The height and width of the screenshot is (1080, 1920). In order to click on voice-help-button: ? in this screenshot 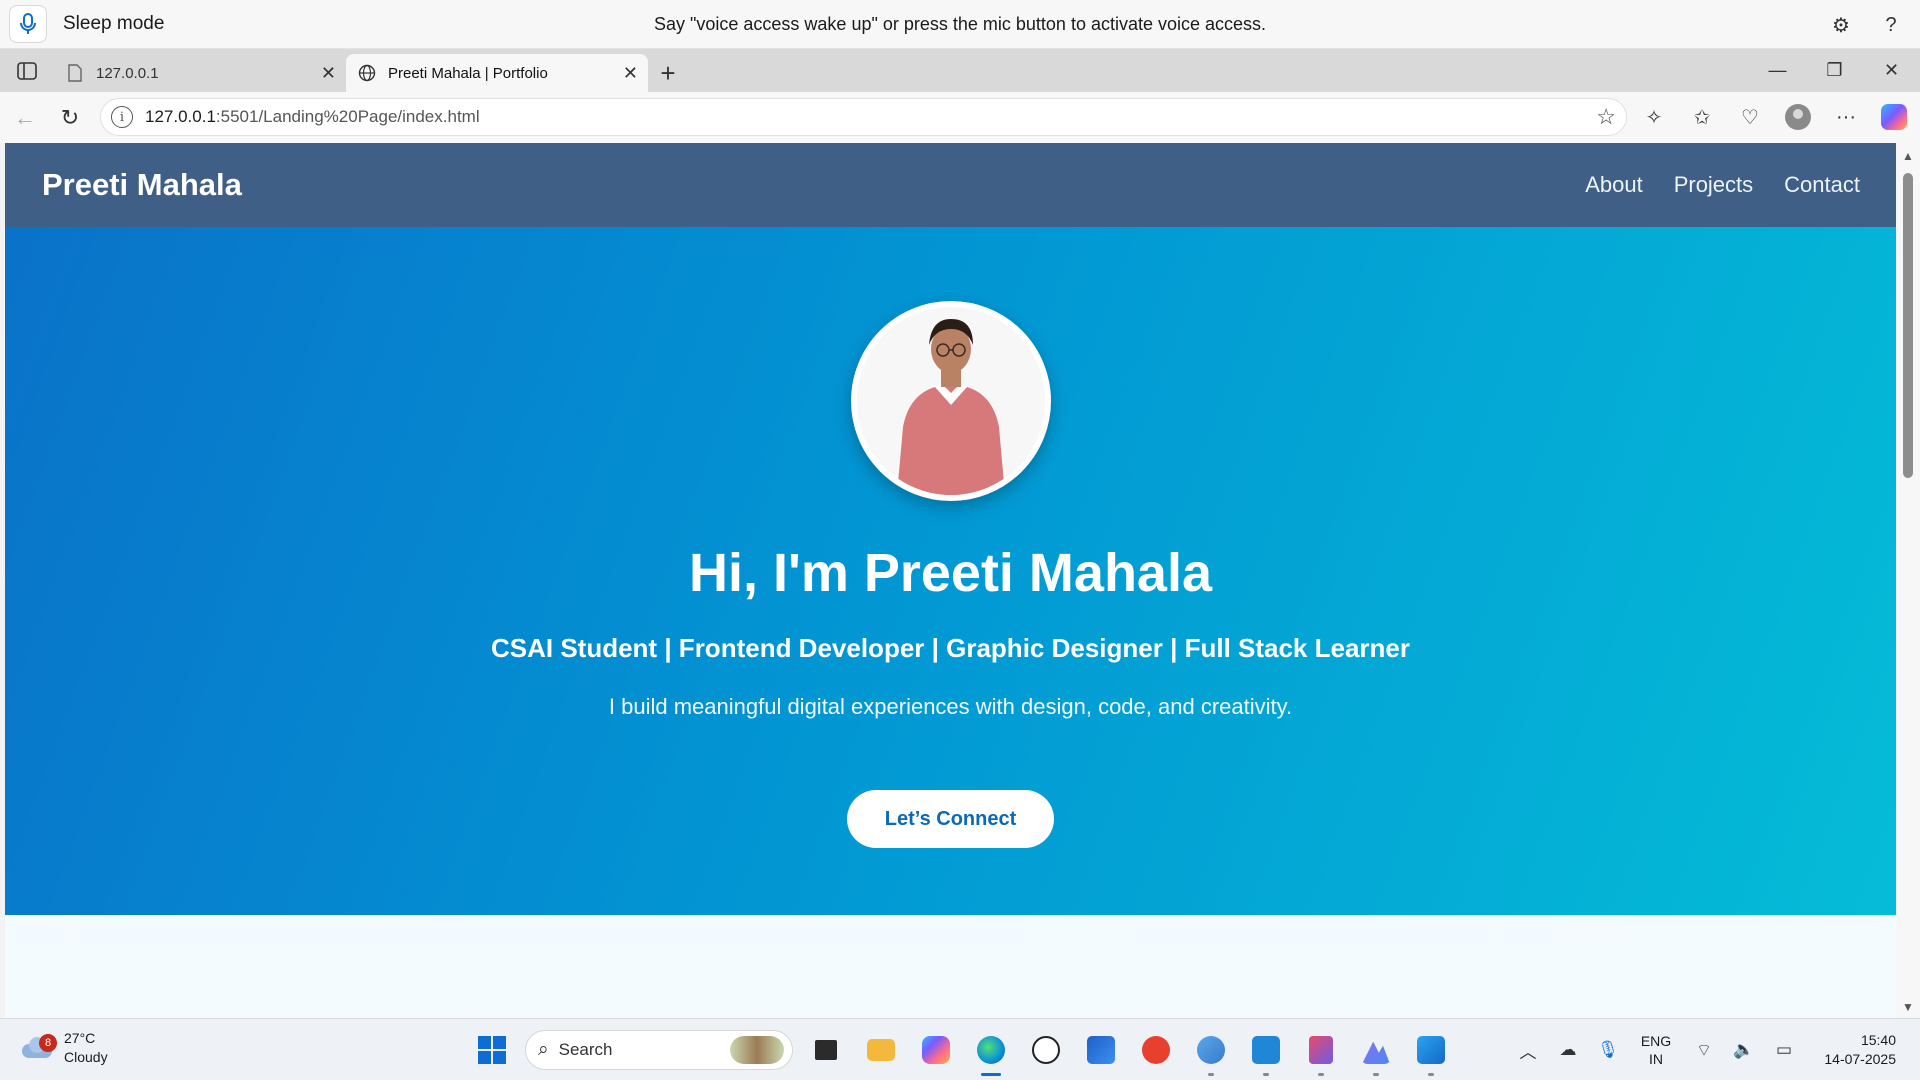, I will do `click(1891, 25)`.